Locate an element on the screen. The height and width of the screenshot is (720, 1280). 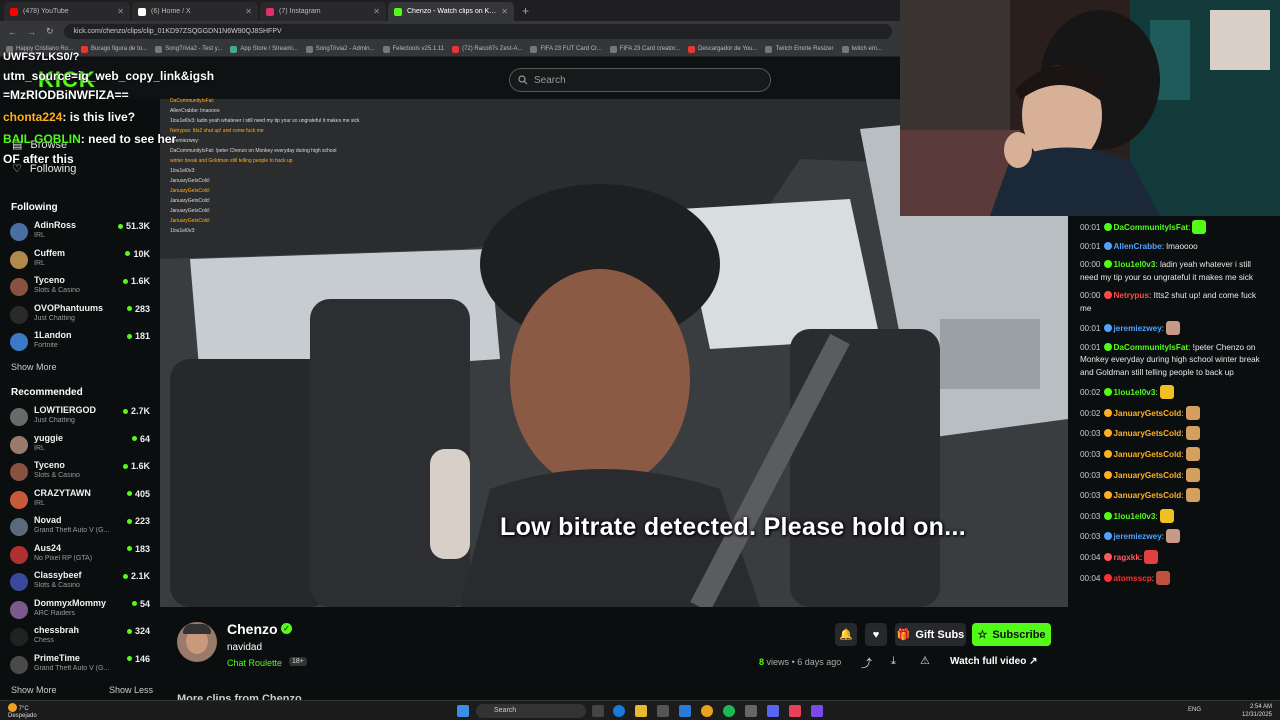
tray-lang: ENG is located at coordinates (1194, 710).